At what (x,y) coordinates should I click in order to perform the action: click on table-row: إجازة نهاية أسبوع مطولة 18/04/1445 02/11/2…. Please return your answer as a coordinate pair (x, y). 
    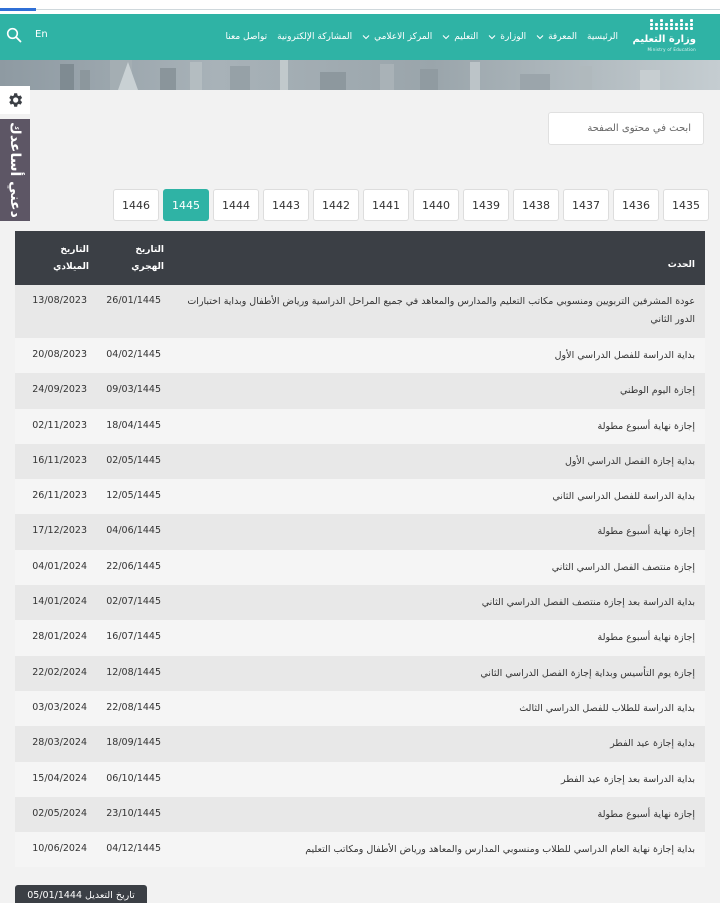
    Looking at the image, I should click on (360, 426).